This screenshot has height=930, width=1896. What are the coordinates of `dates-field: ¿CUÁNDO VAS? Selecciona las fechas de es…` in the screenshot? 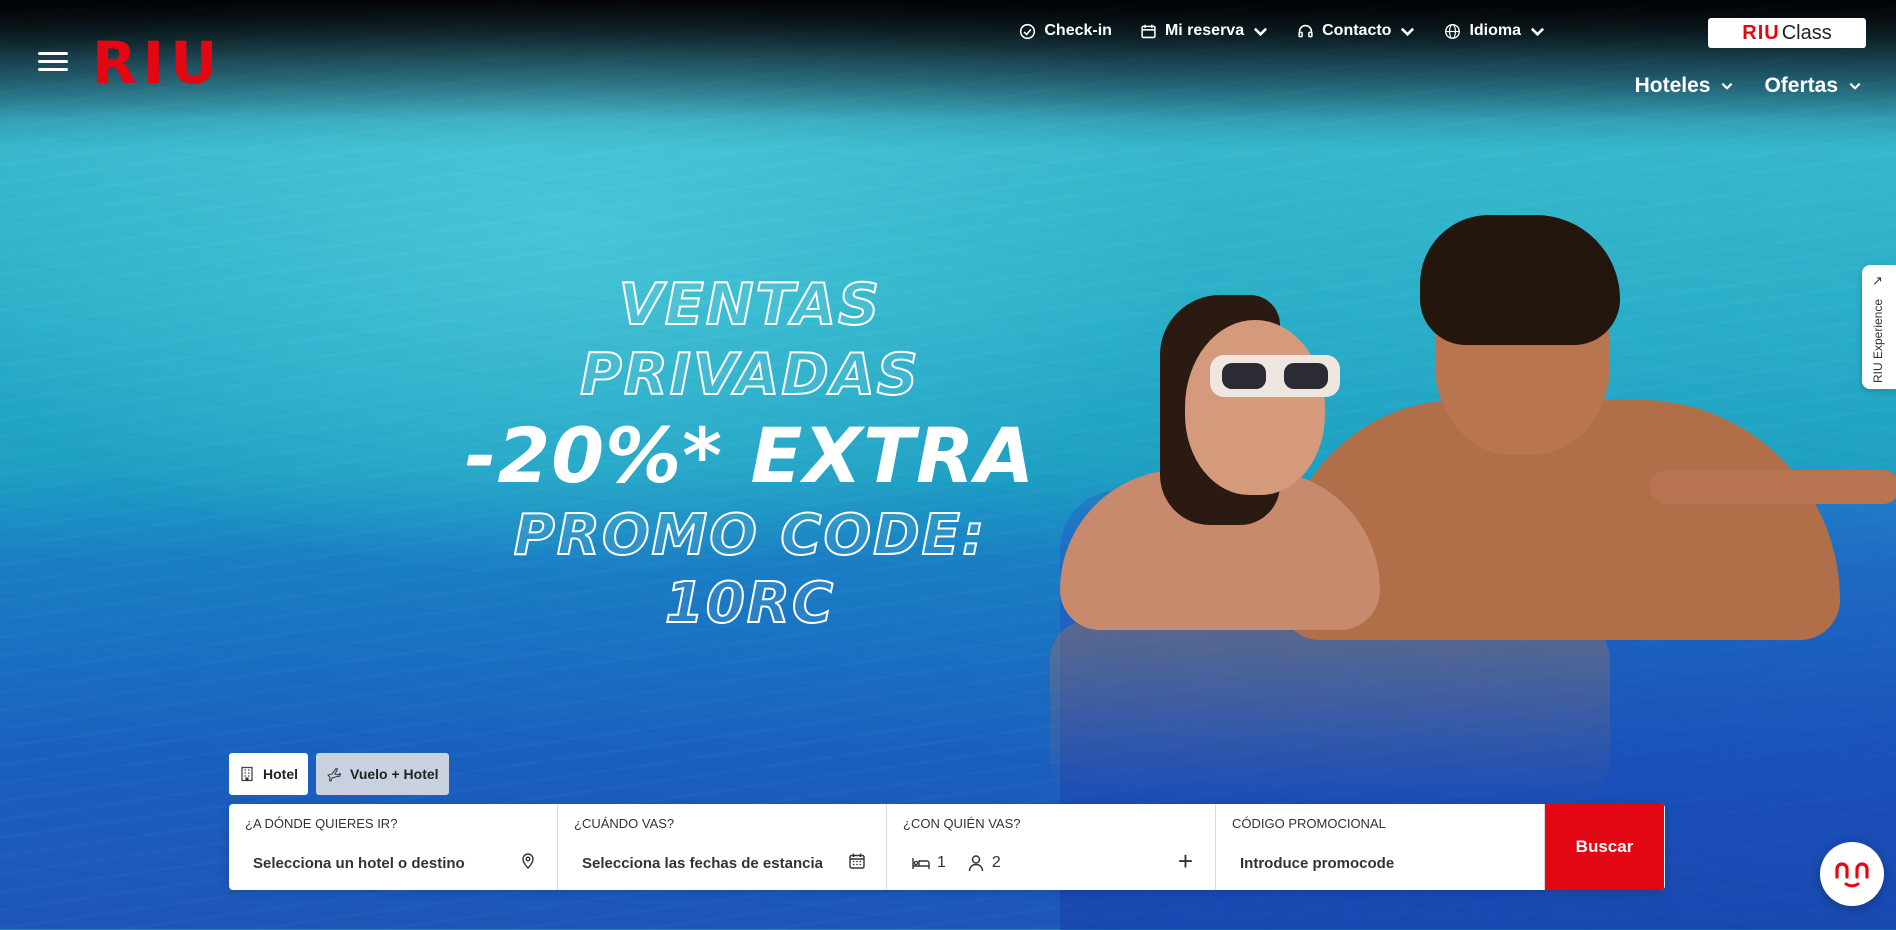 It's located at (722, 847).